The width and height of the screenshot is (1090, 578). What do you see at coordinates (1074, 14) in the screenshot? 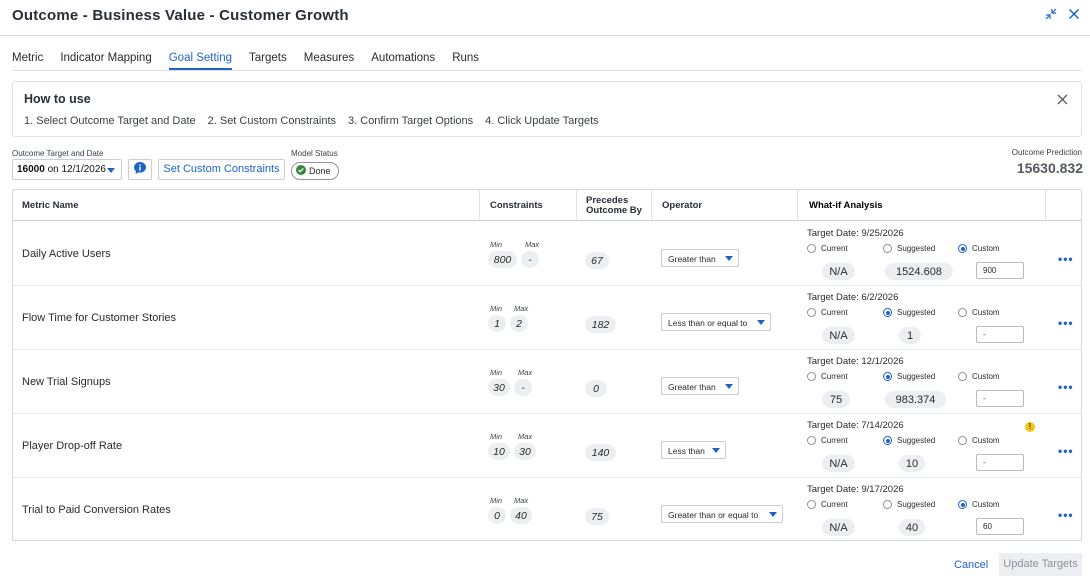
I see `close-icon` at bounding box center [1074, 14].